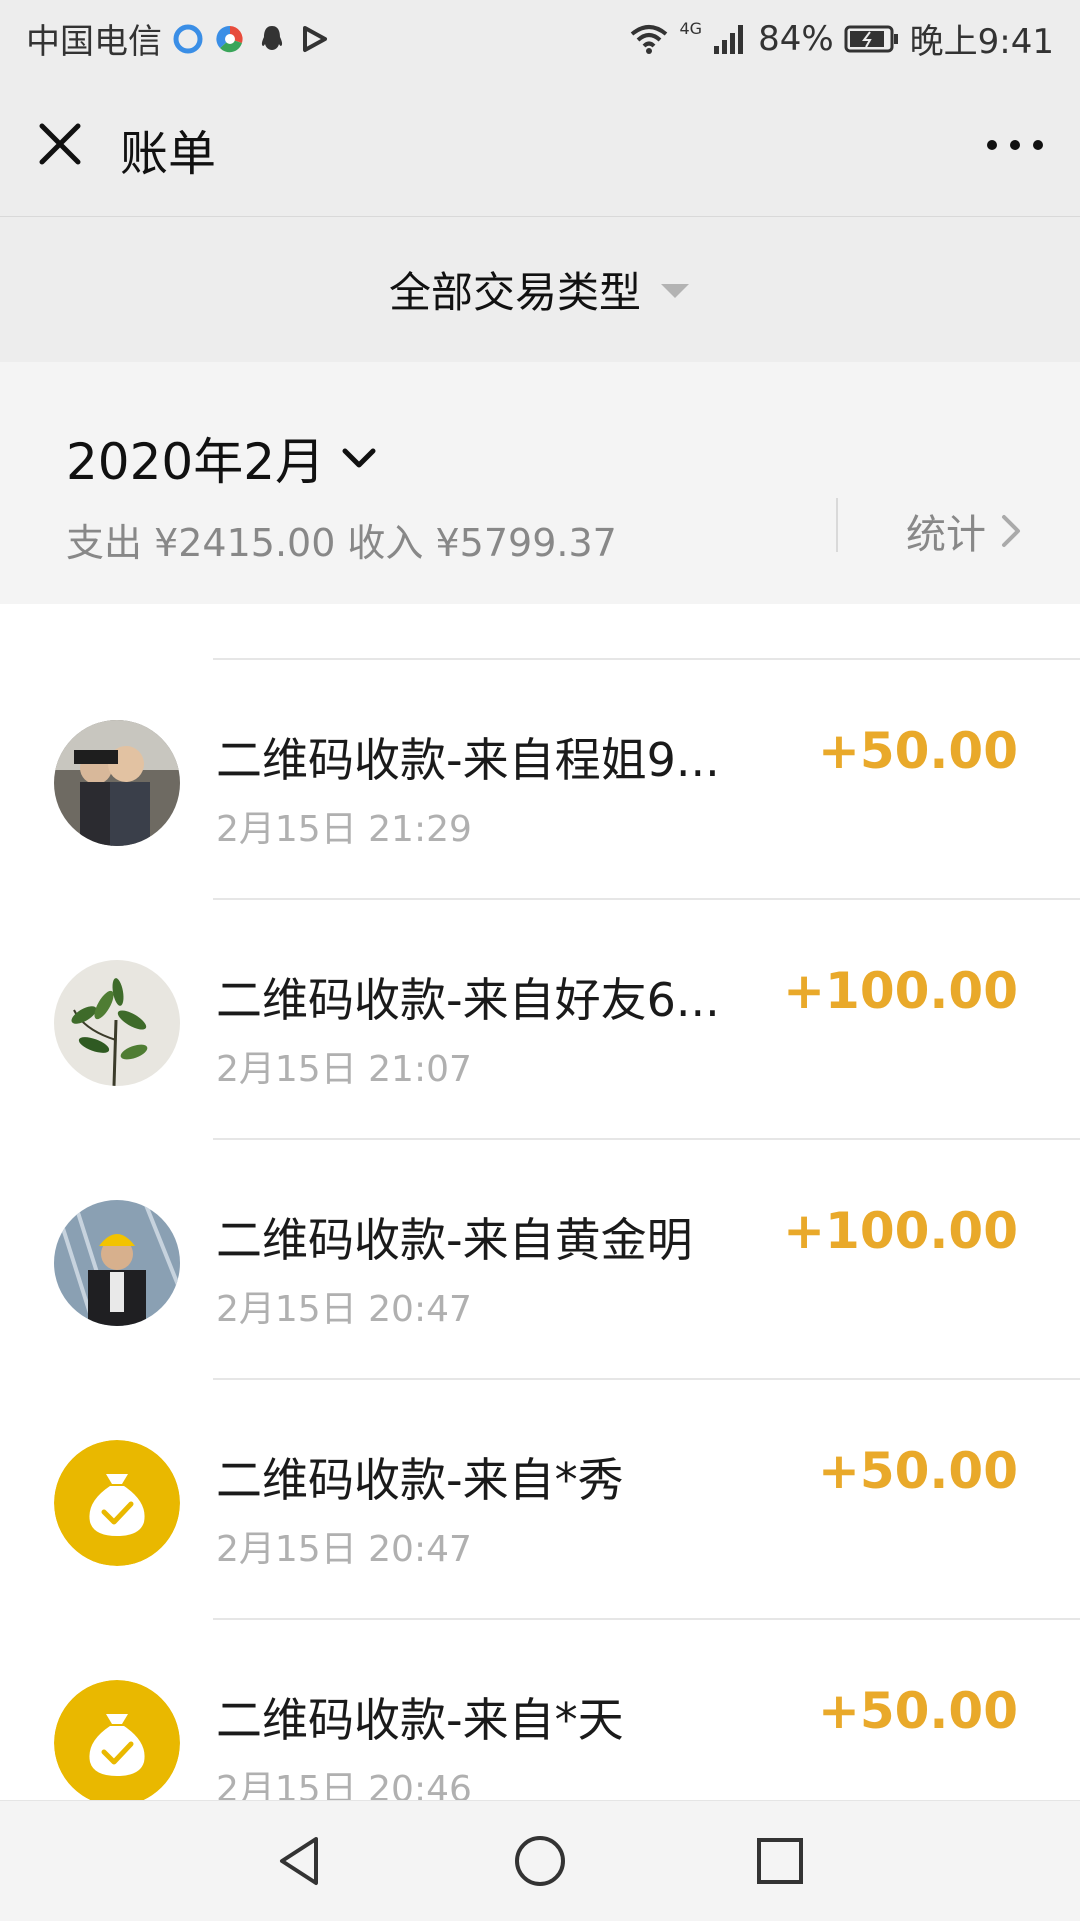 This screenshot has height=1921, width=1080. Describe the element at coordinates (454, 1240) in the screenshot. I see `transaction-title: 二维码收款-来自黄金明` at that location.